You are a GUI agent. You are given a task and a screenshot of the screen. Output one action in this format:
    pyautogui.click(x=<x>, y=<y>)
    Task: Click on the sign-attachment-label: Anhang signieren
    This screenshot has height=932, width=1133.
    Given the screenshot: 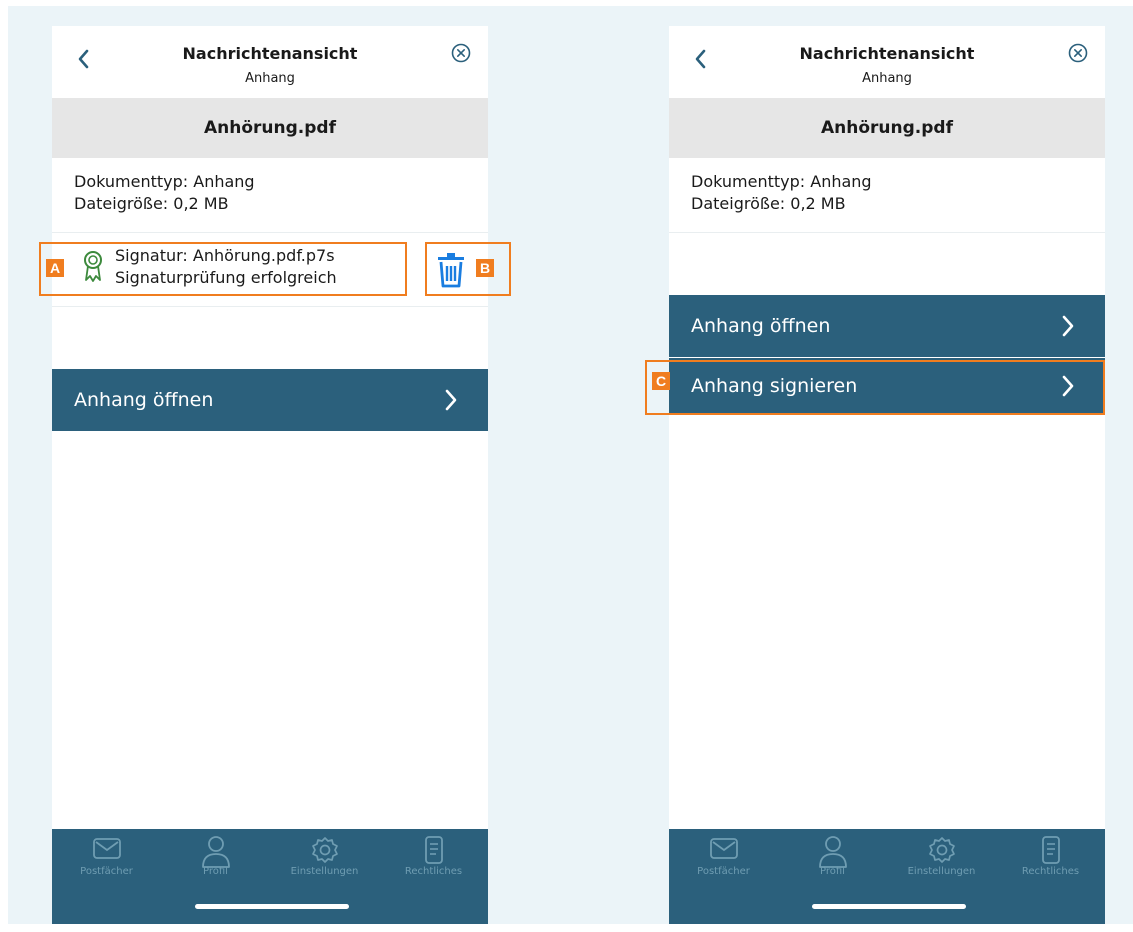 What is the action you would take?
    pyautogui.click(x=774, y=386)
    